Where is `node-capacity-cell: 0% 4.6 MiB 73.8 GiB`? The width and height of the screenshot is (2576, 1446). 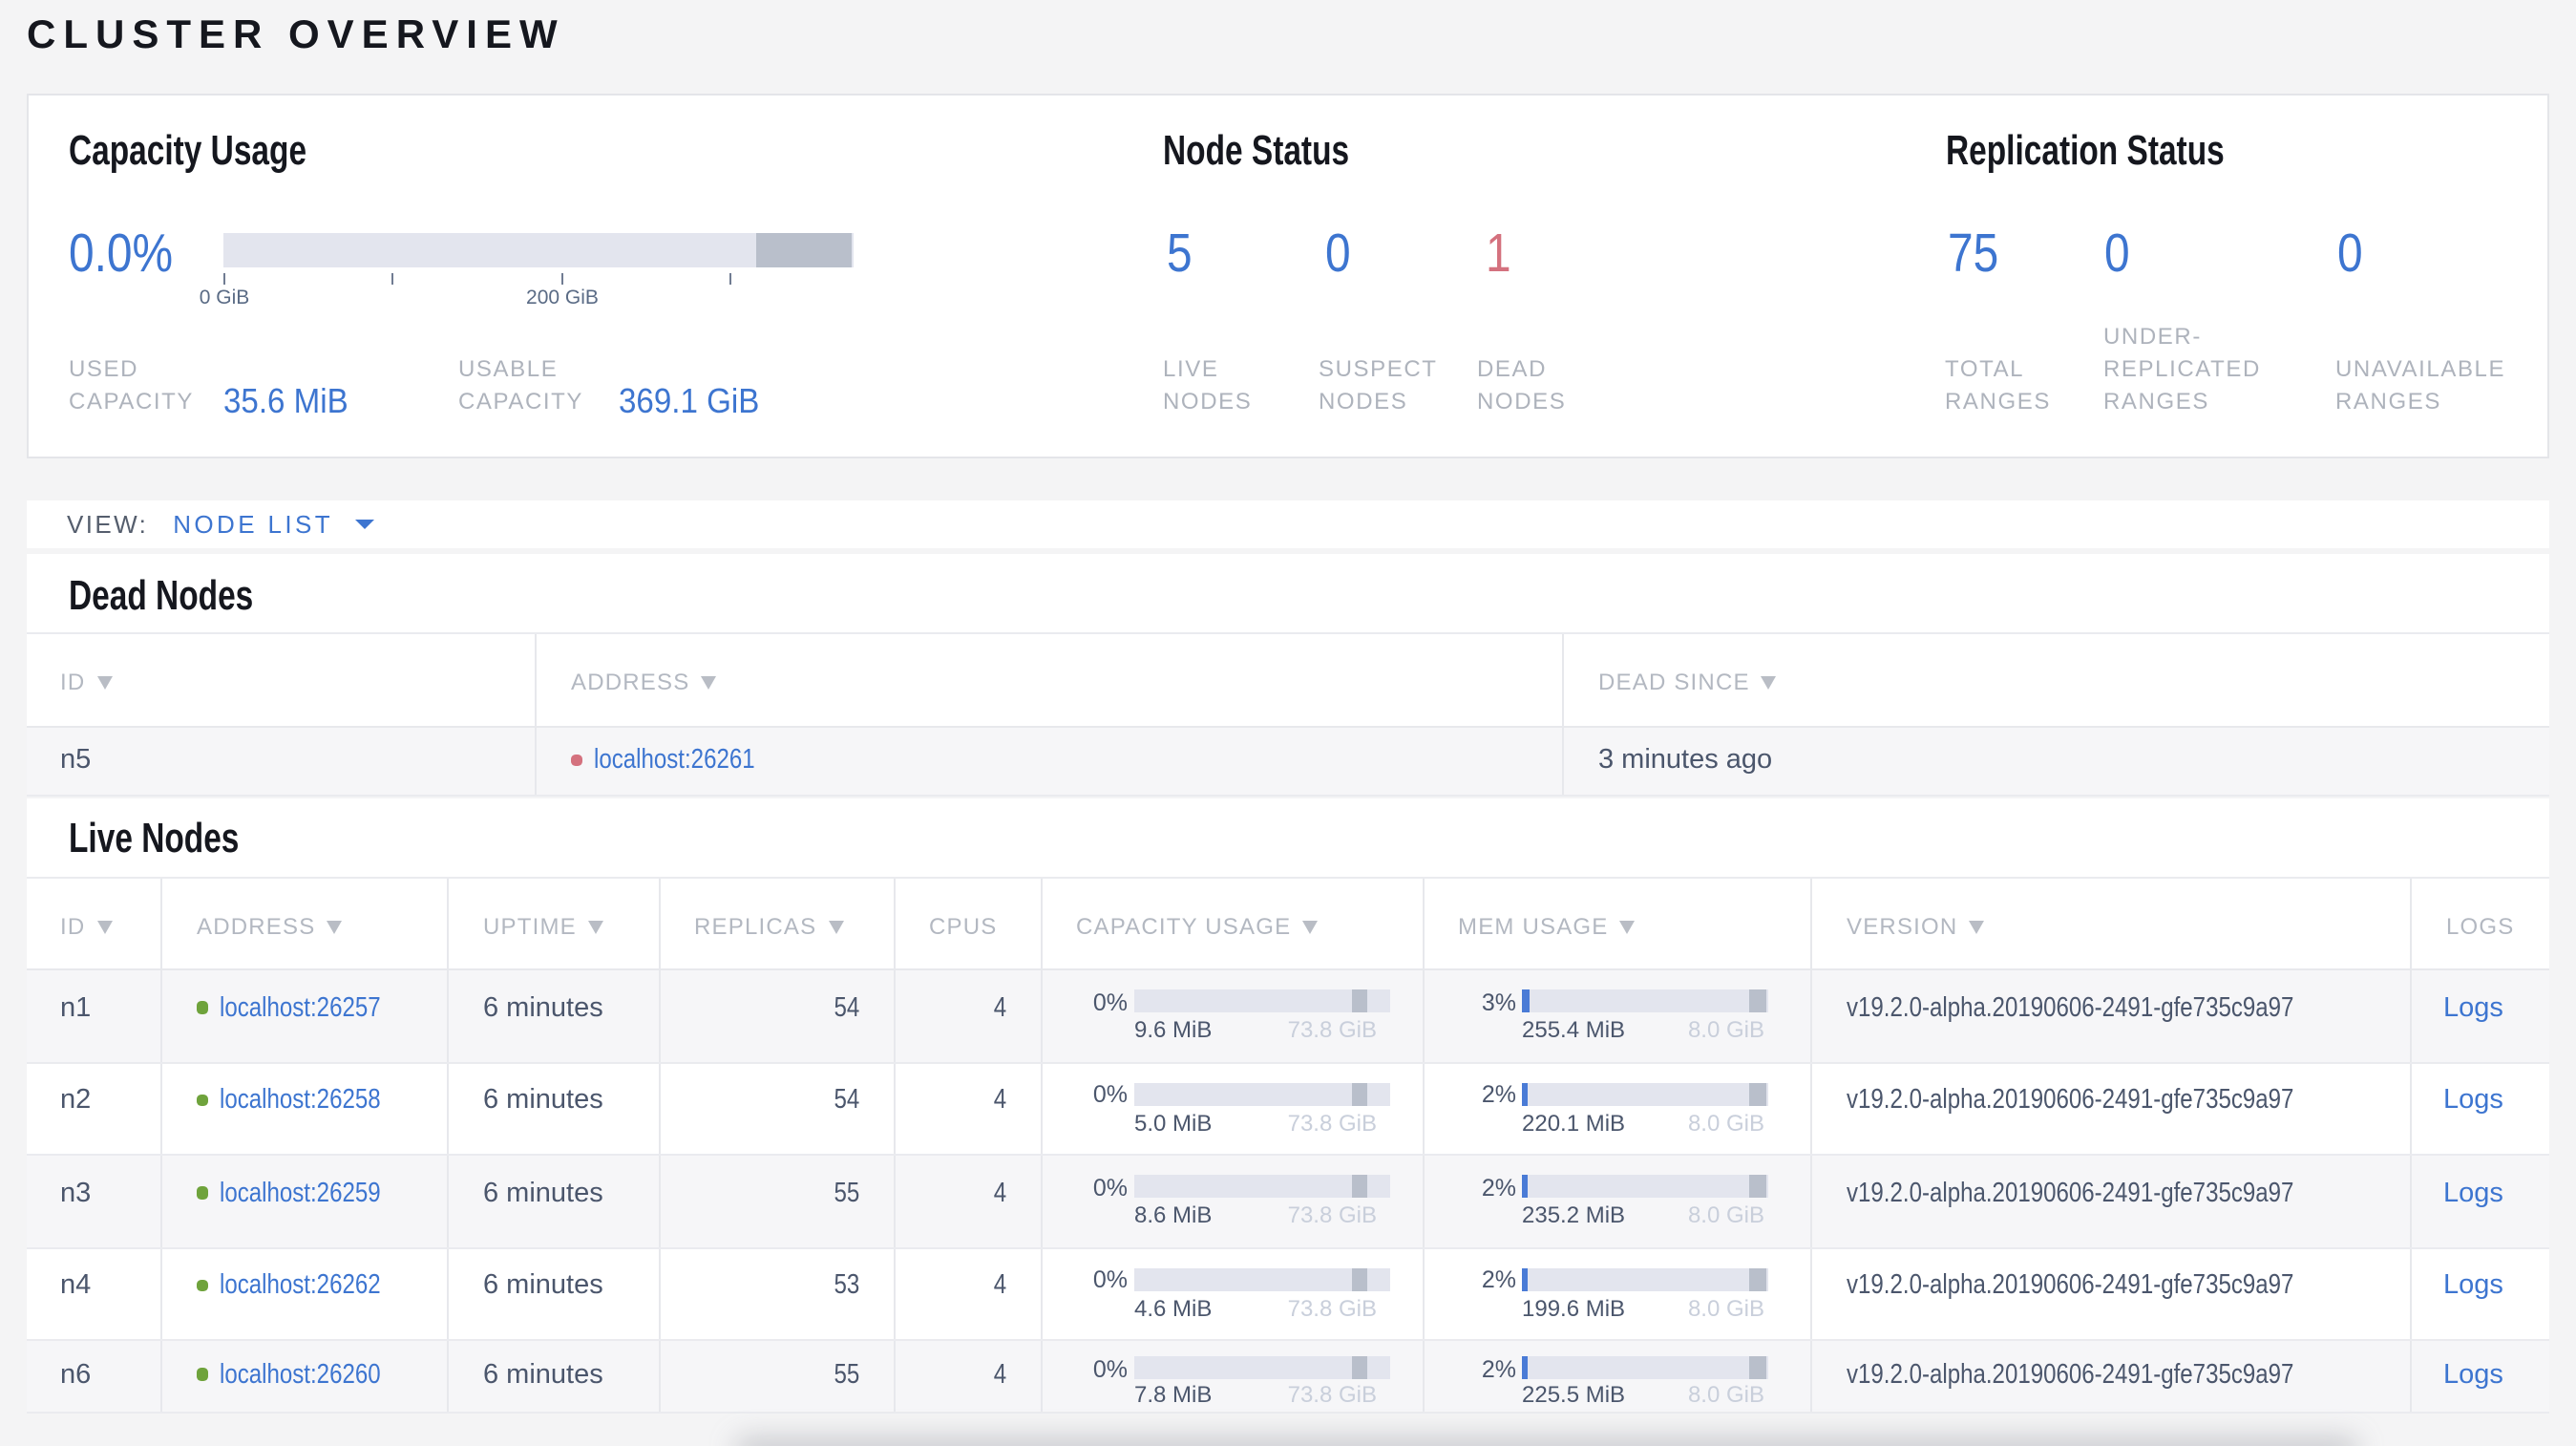
node-capacity-cell: 0% 4.6 MiB 73.8 GiB is located at coordinates (1233, 1294).